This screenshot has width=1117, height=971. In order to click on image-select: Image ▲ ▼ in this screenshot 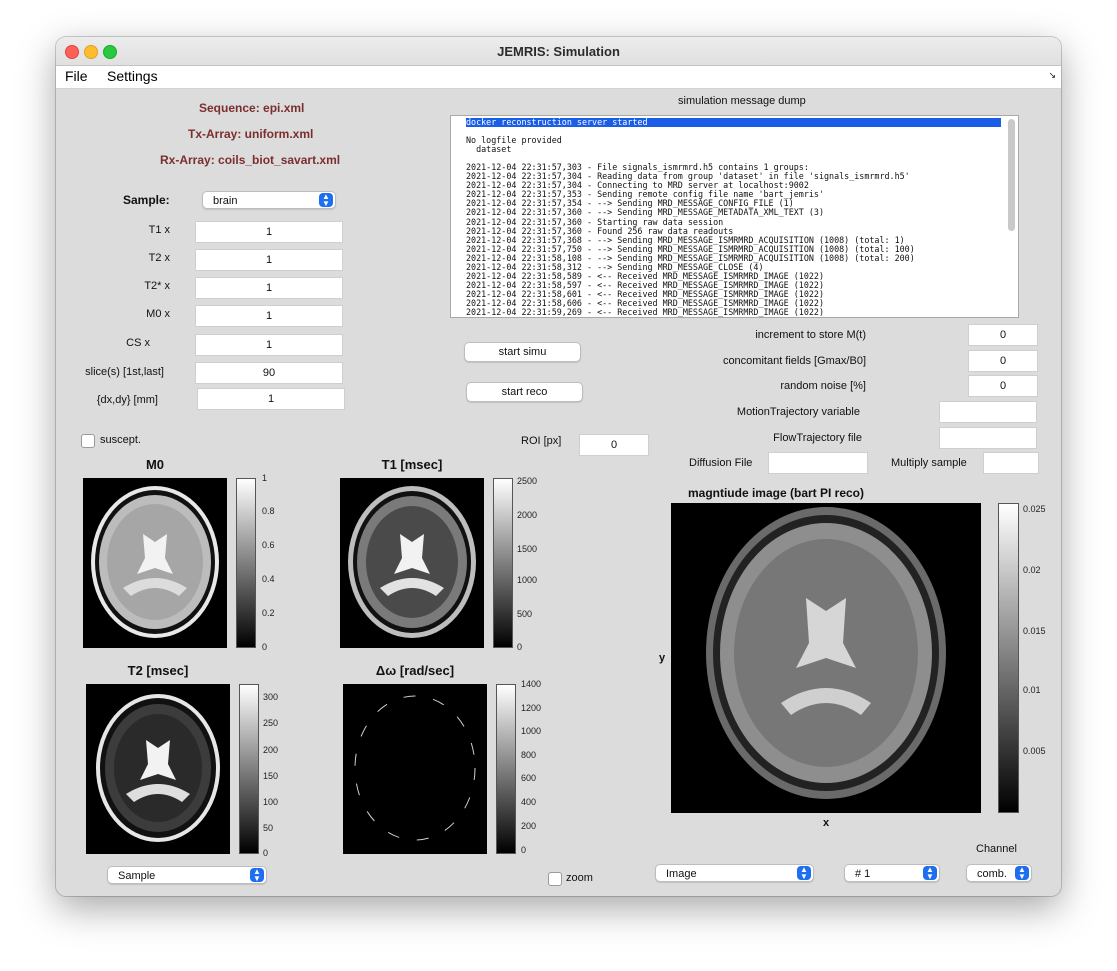, I will do `click(734, 873)`.